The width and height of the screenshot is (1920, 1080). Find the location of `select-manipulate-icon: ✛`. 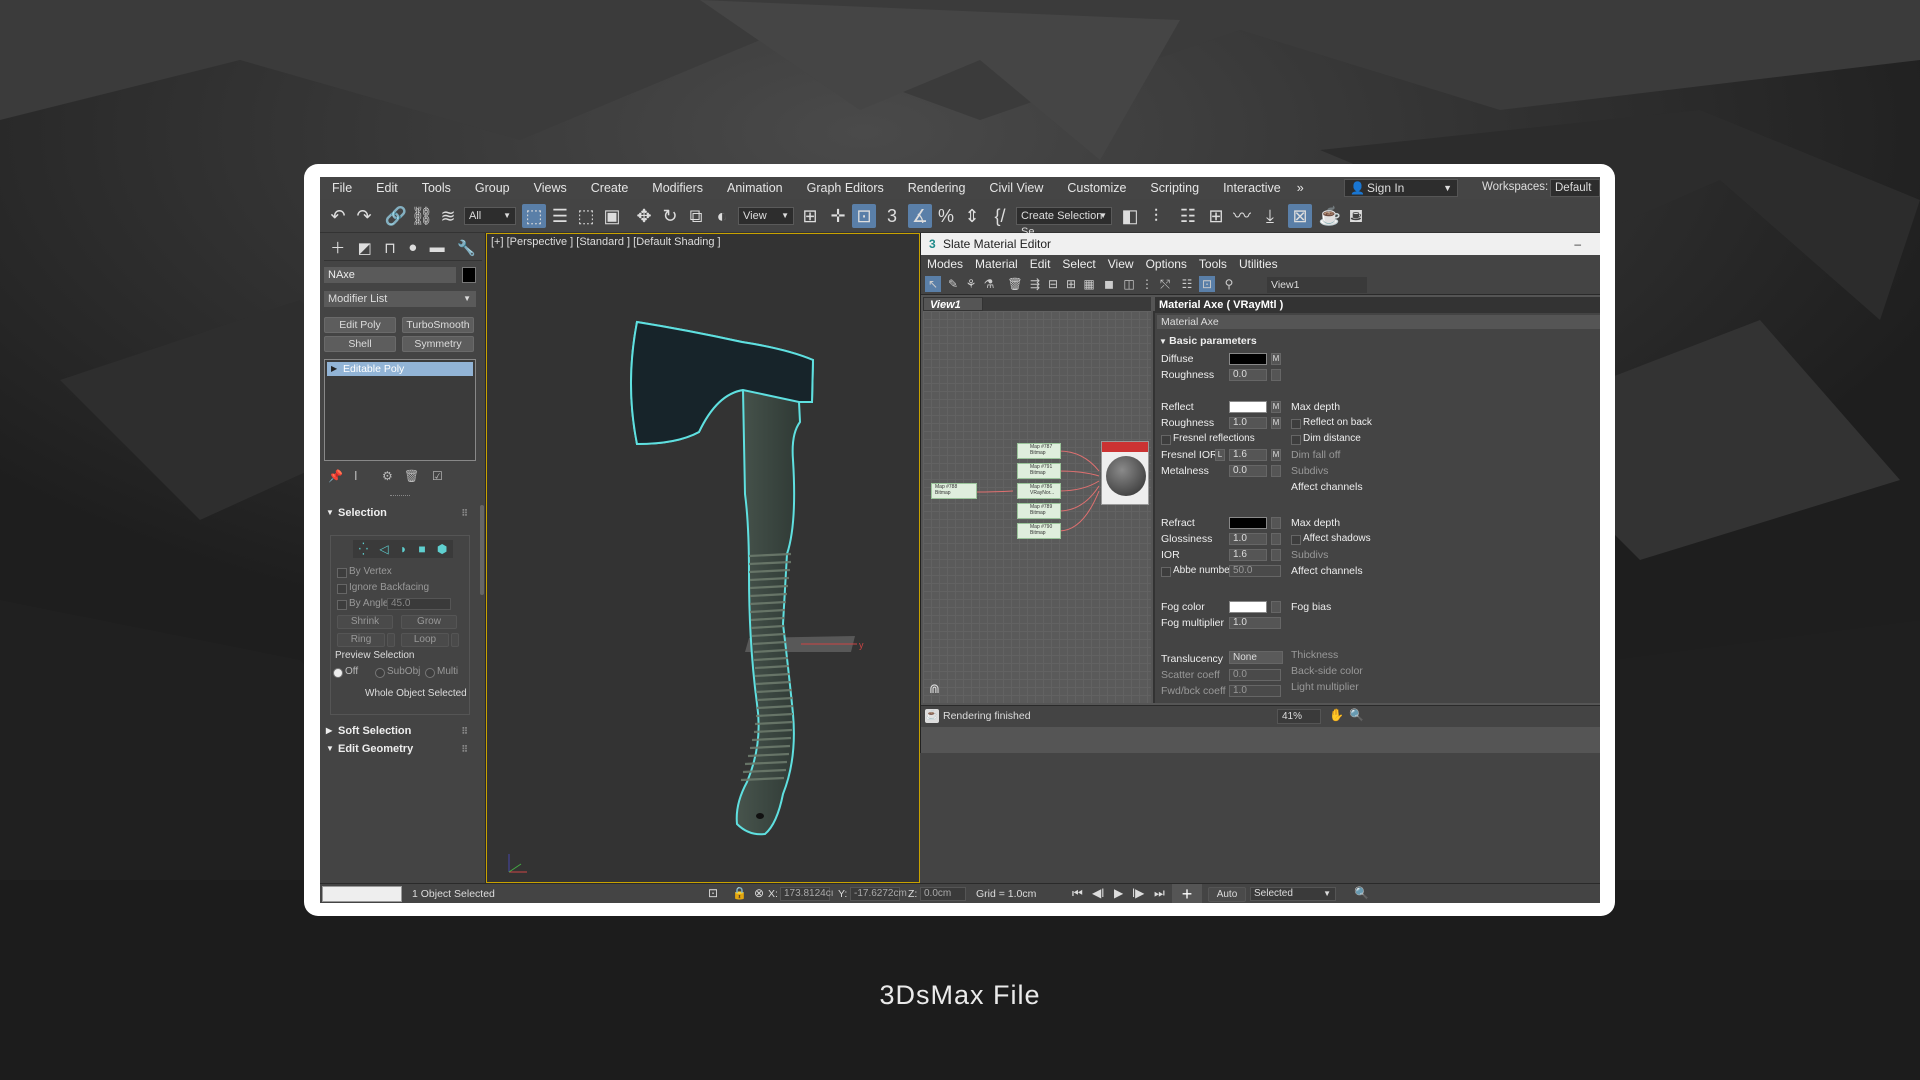

select-manipulate-icon: ✛ is located at coordinates (838, 216).